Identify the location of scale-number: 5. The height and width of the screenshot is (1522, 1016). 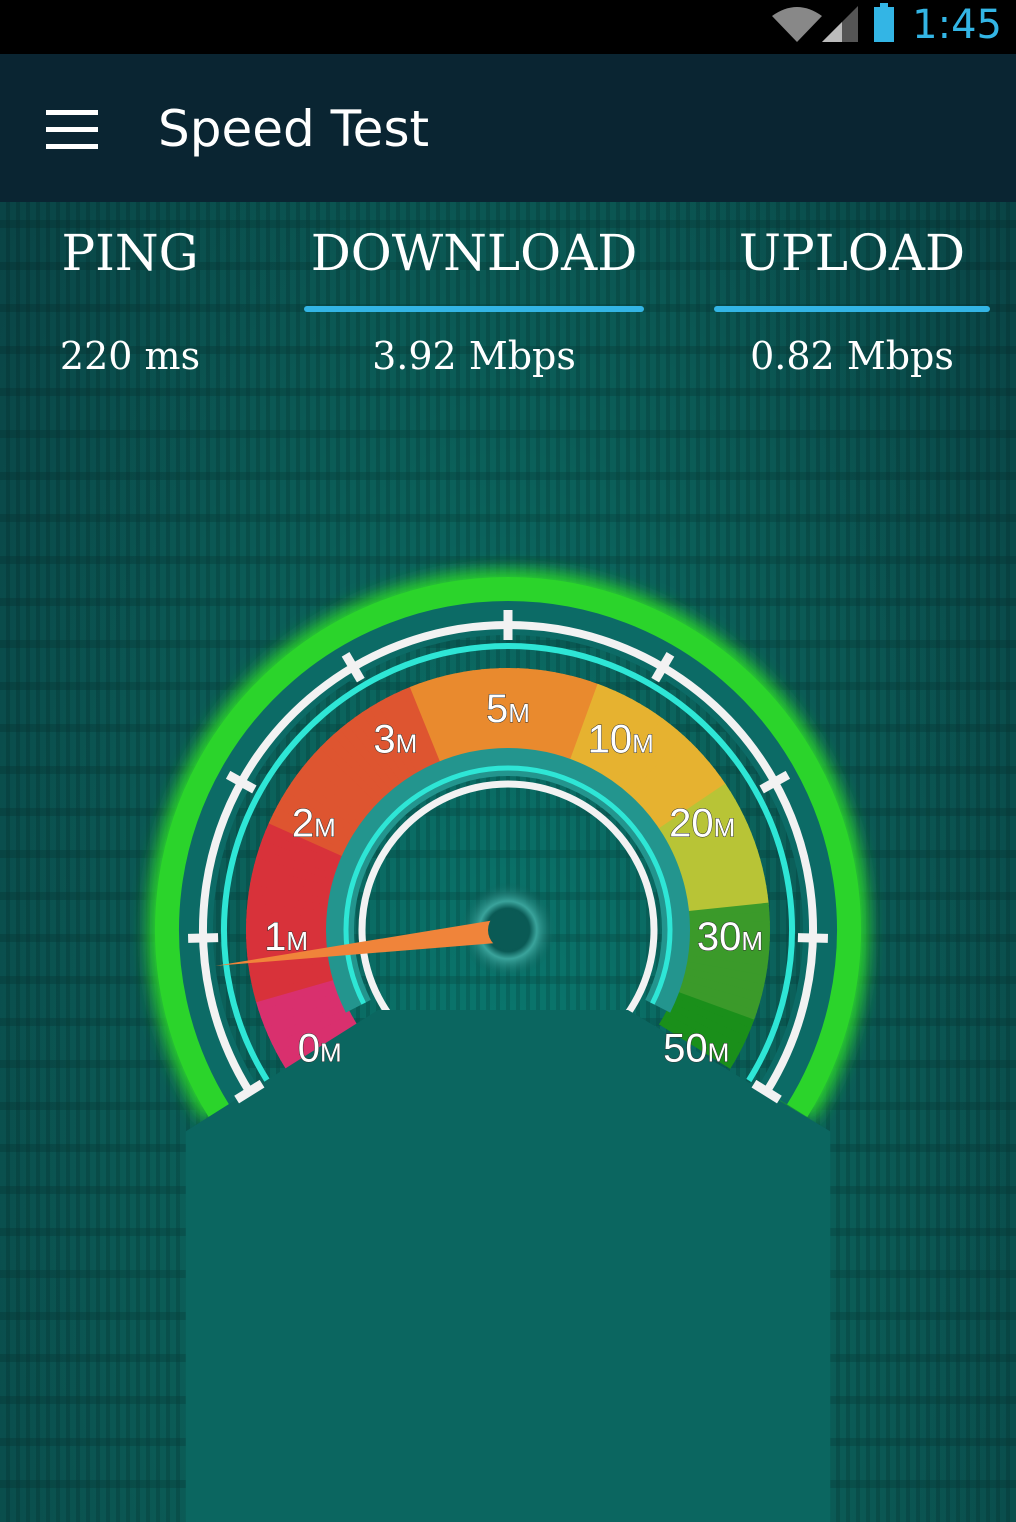
(497, 709).